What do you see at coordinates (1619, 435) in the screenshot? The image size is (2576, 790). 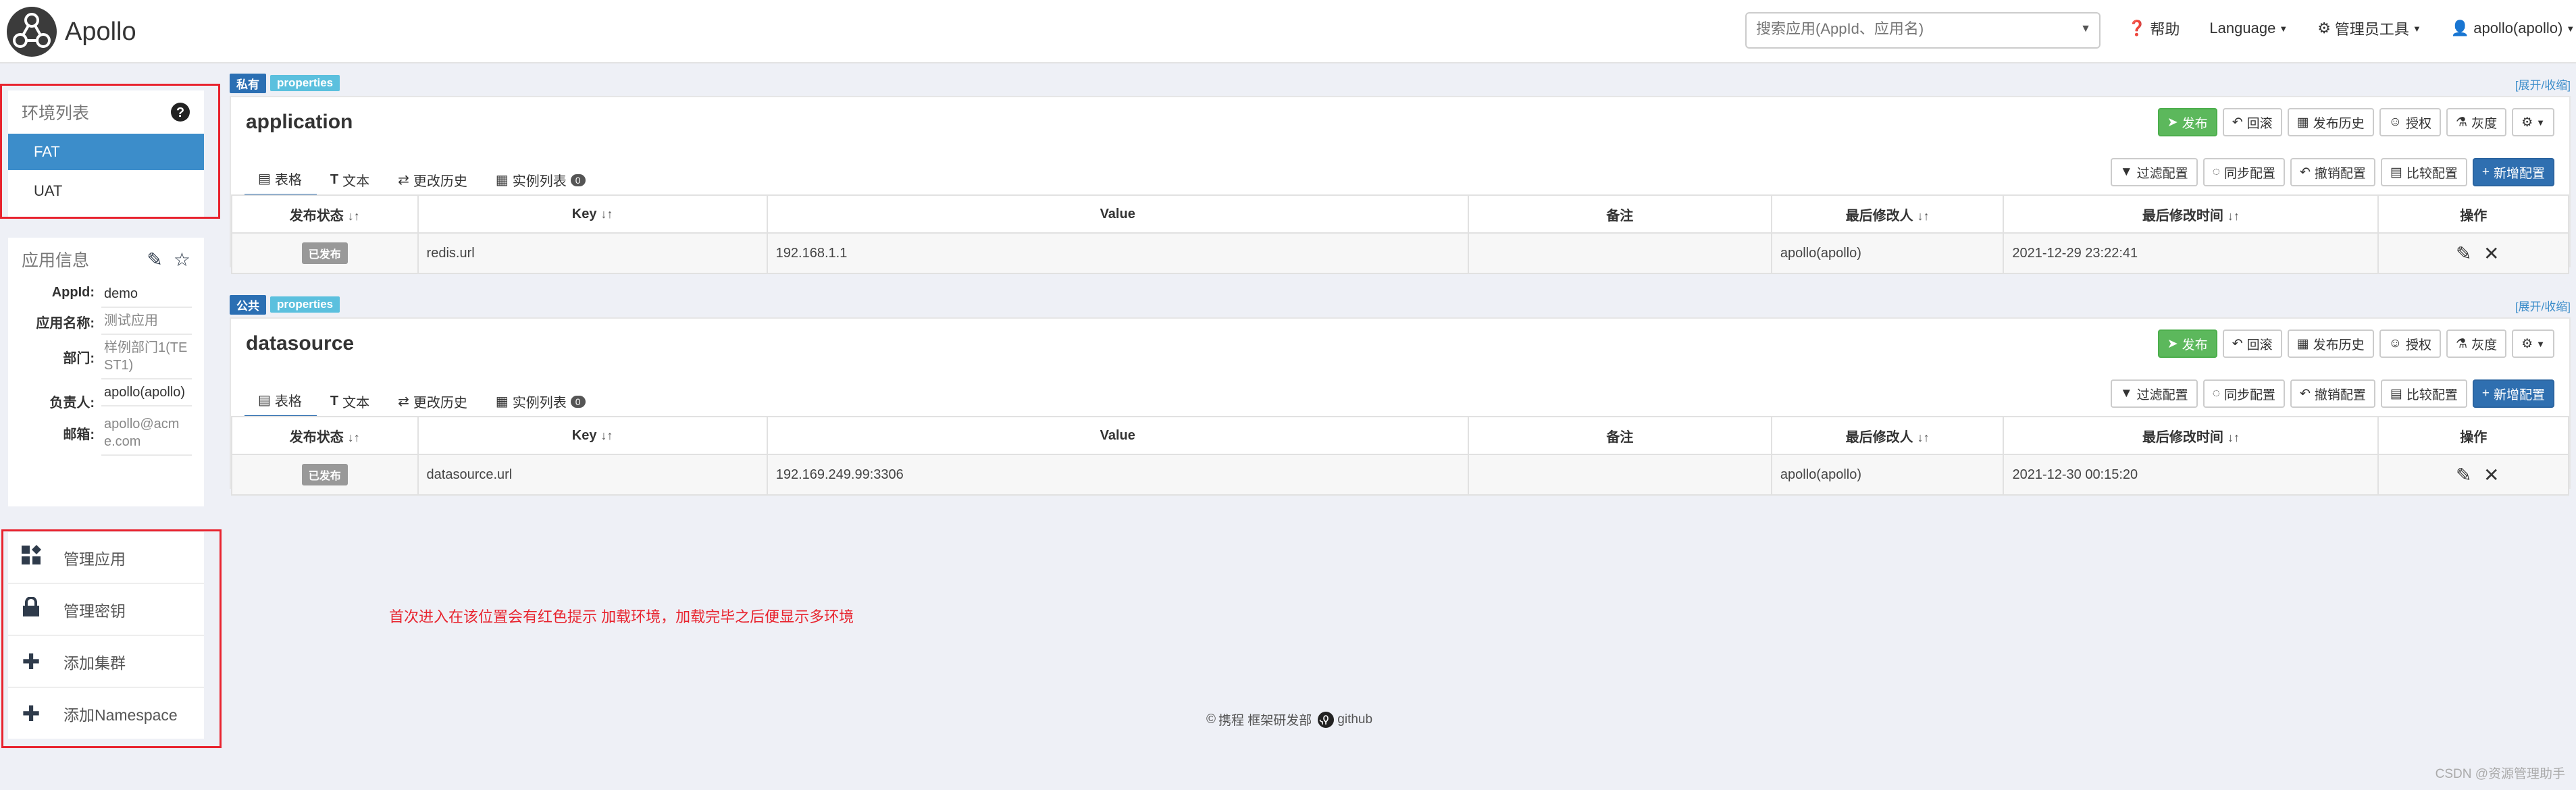 I see `col-comment: 备注` at bounding box center [1619, 435].